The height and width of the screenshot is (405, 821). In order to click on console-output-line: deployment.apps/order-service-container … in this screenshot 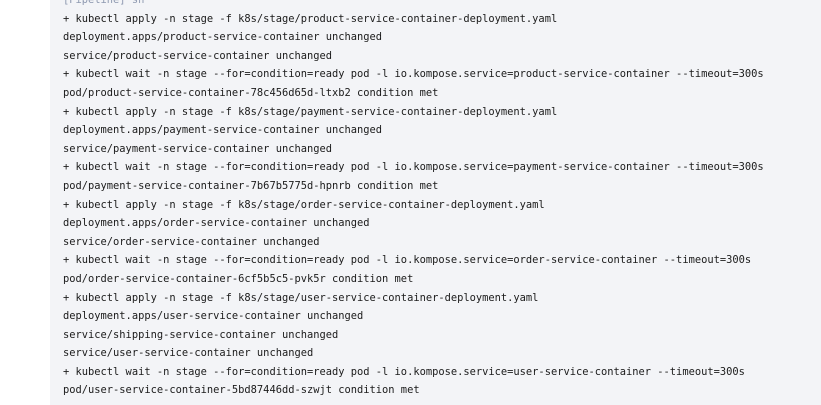, I will do `click(216, 223)`.